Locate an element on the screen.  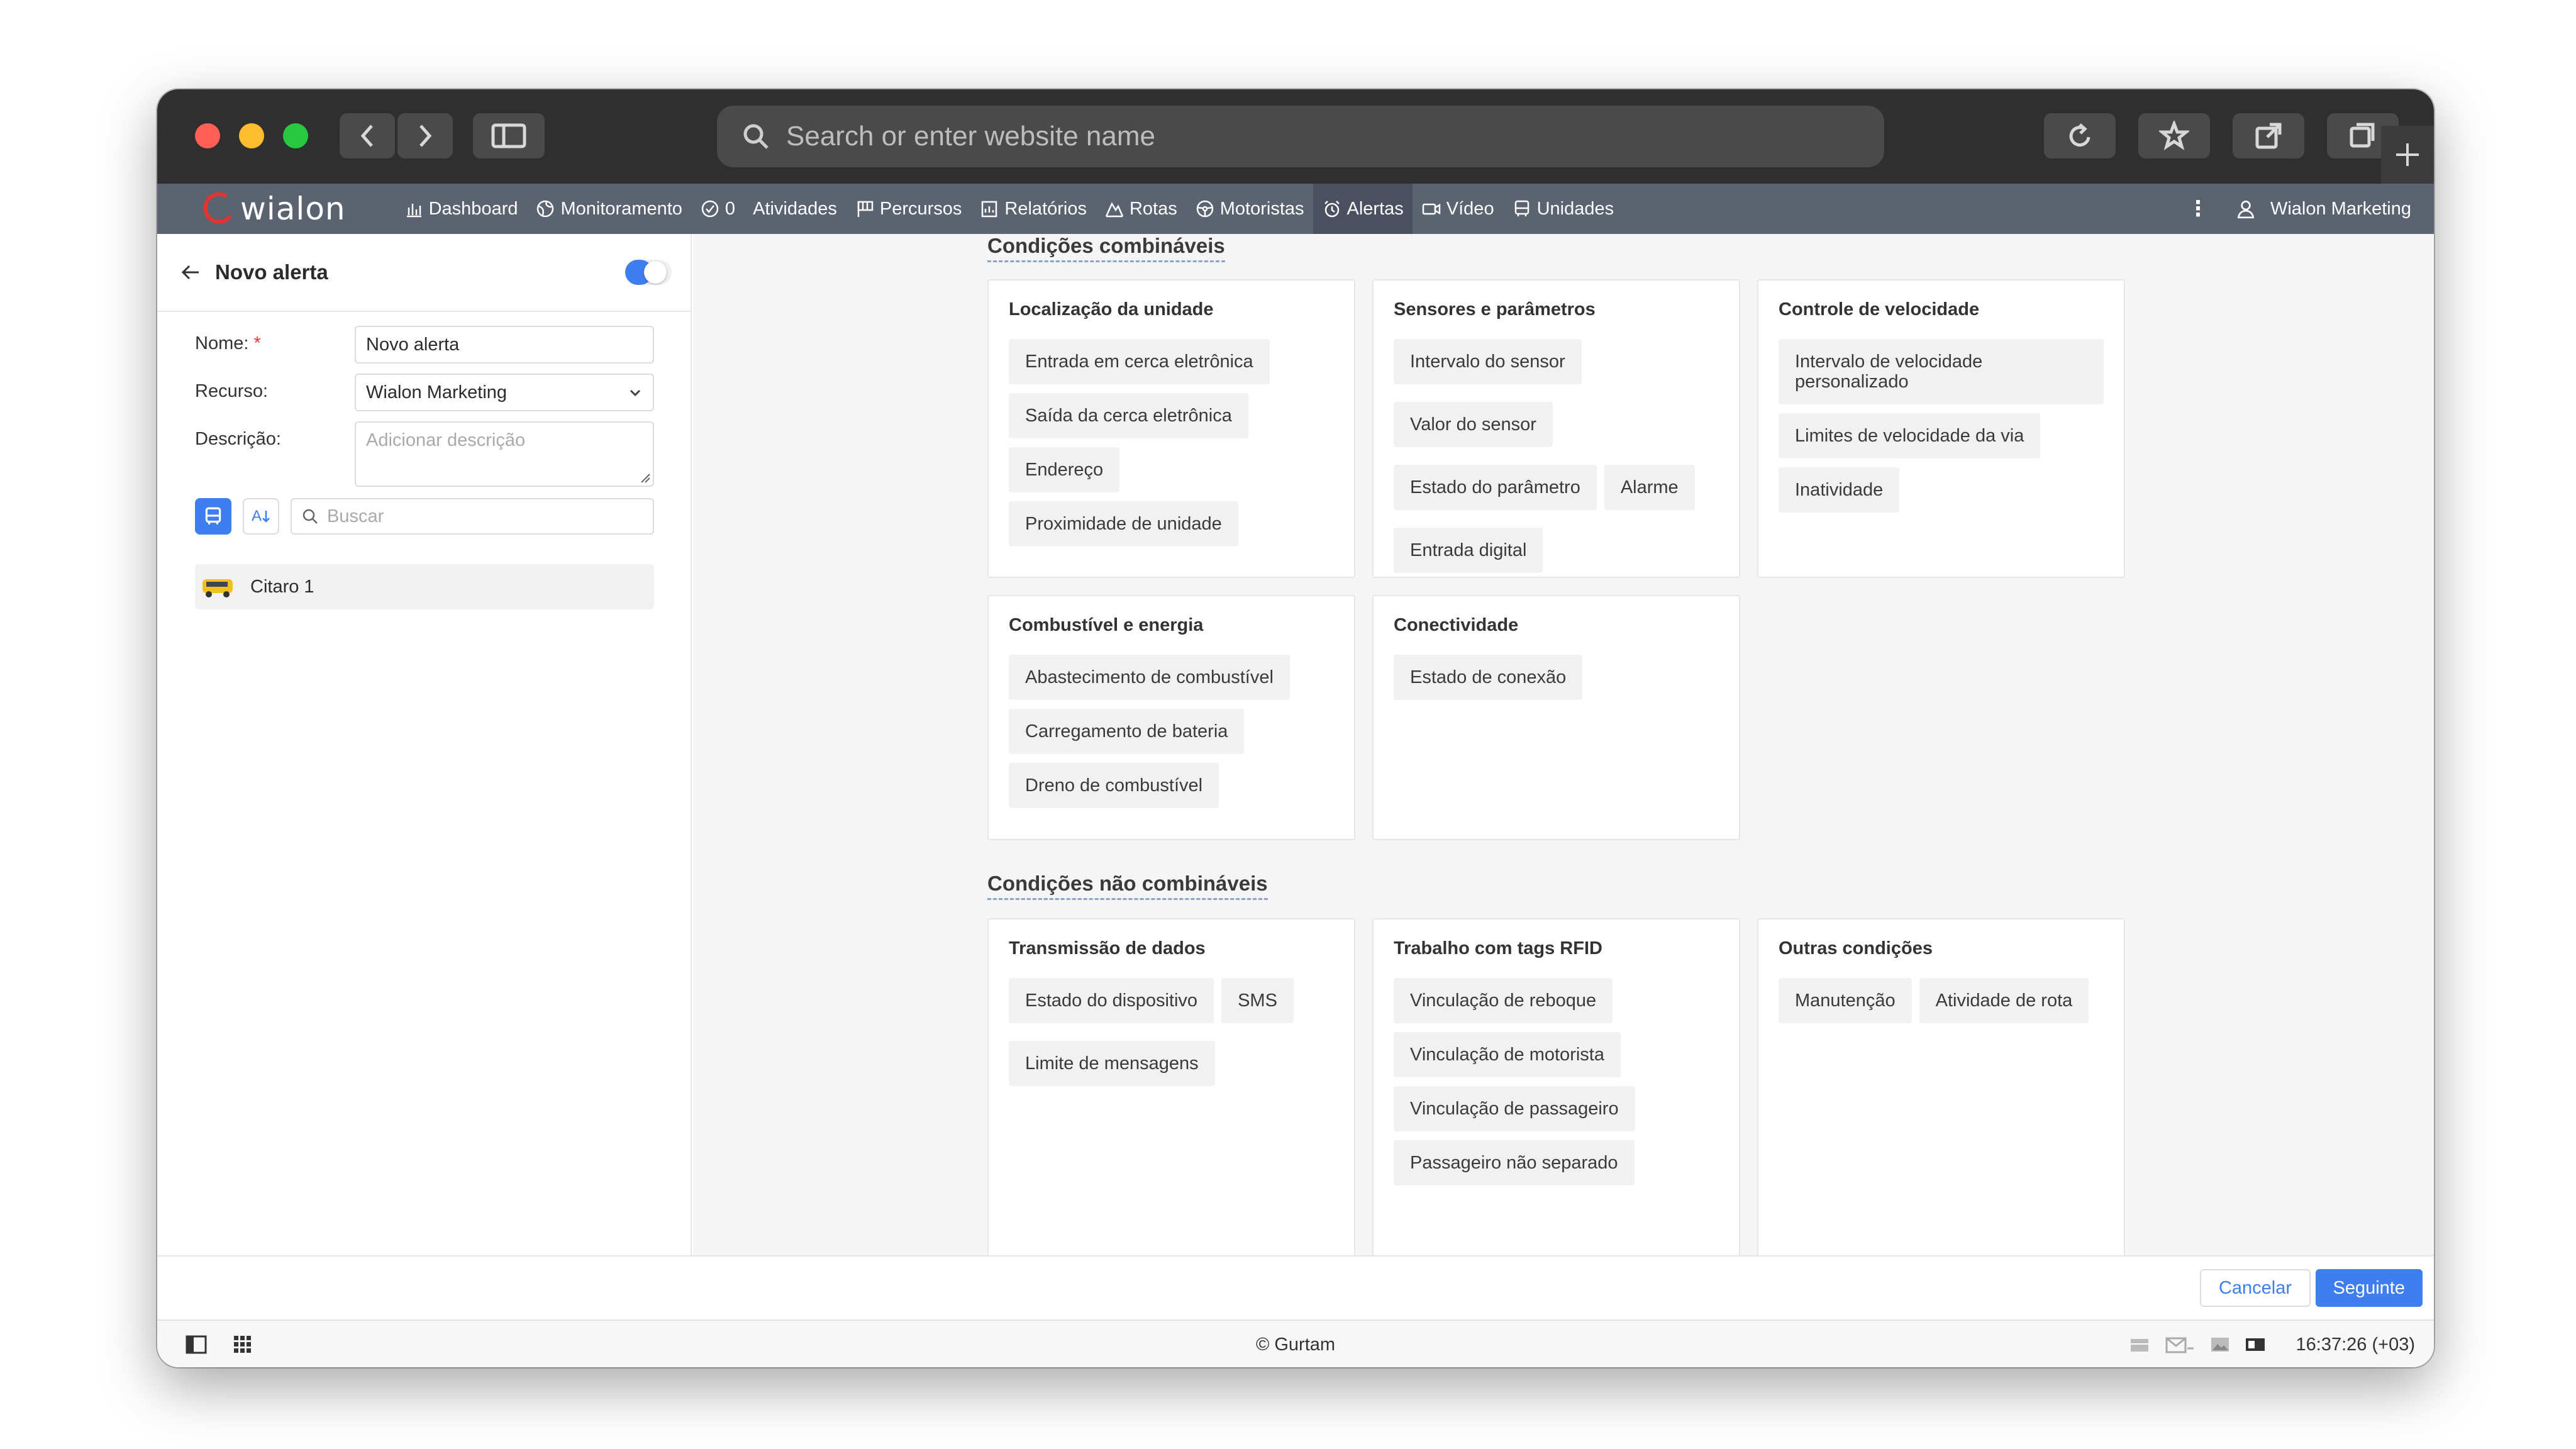
layout-toggle-icon is located at coordinates (2255, 1344).